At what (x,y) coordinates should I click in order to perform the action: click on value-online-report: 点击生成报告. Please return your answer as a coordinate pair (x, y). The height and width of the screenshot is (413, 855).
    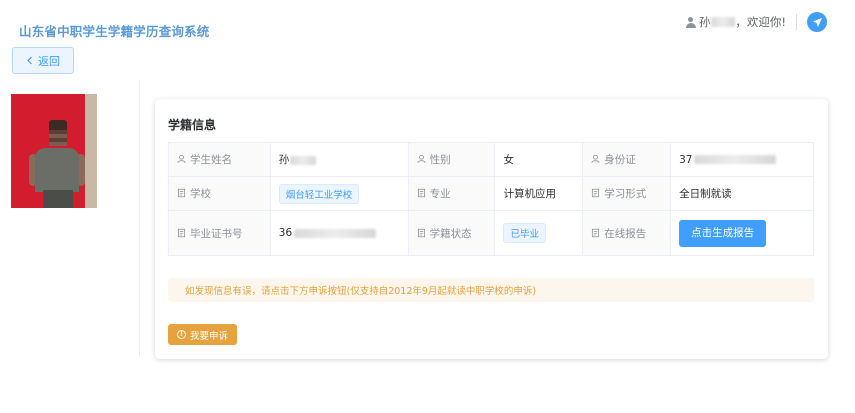
    Looking at the image, I should click on (742, 233).